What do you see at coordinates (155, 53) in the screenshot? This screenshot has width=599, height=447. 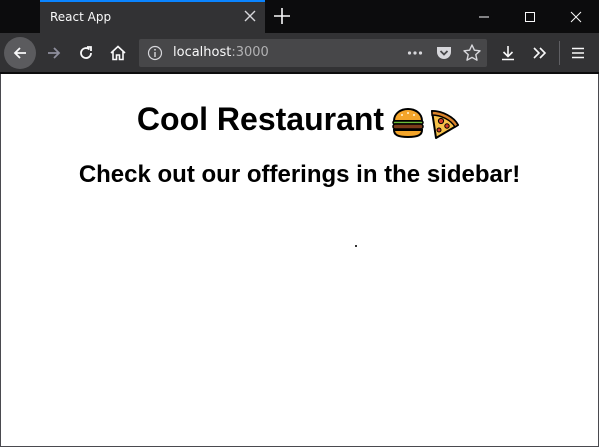 I see `info-icon` at bounding box center [155, 53].